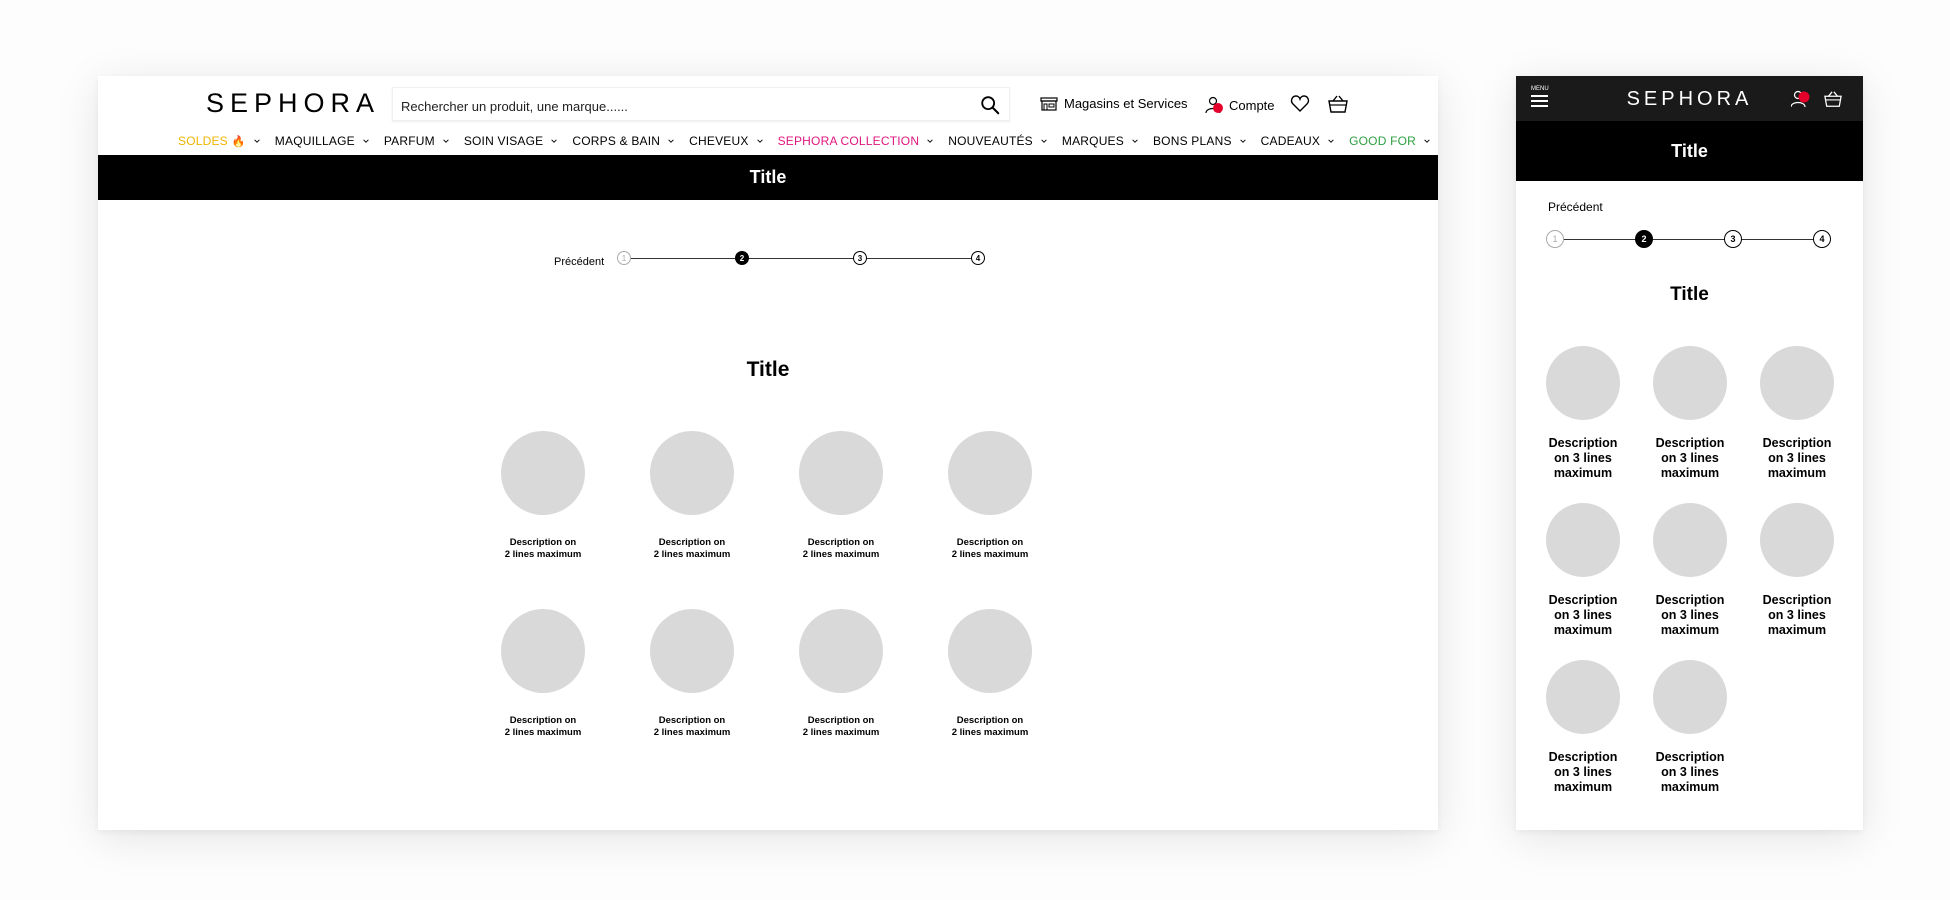 The height and width of the screenshot is (900, 1950). I want to click on nav-item-label: NOUVEAUTÉS, so click(990, 141).